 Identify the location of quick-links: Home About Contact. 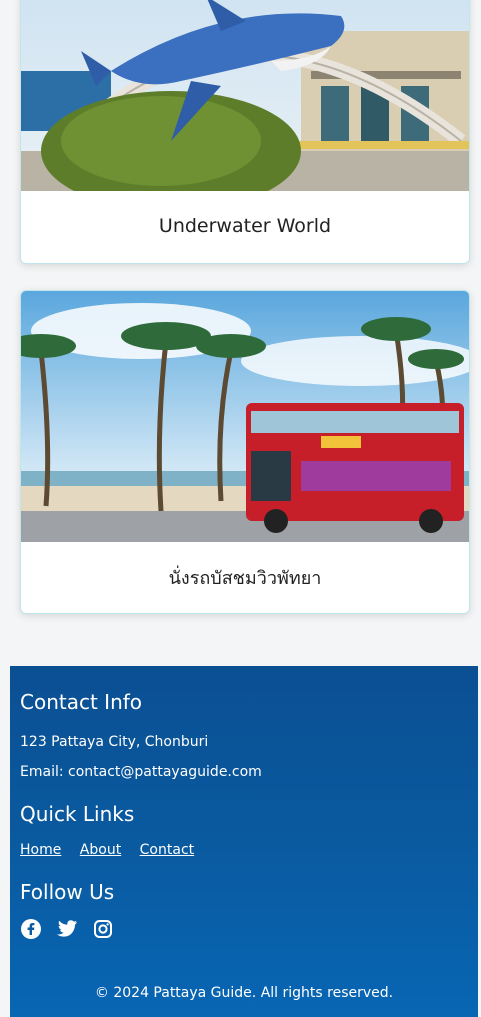
(114, 850).